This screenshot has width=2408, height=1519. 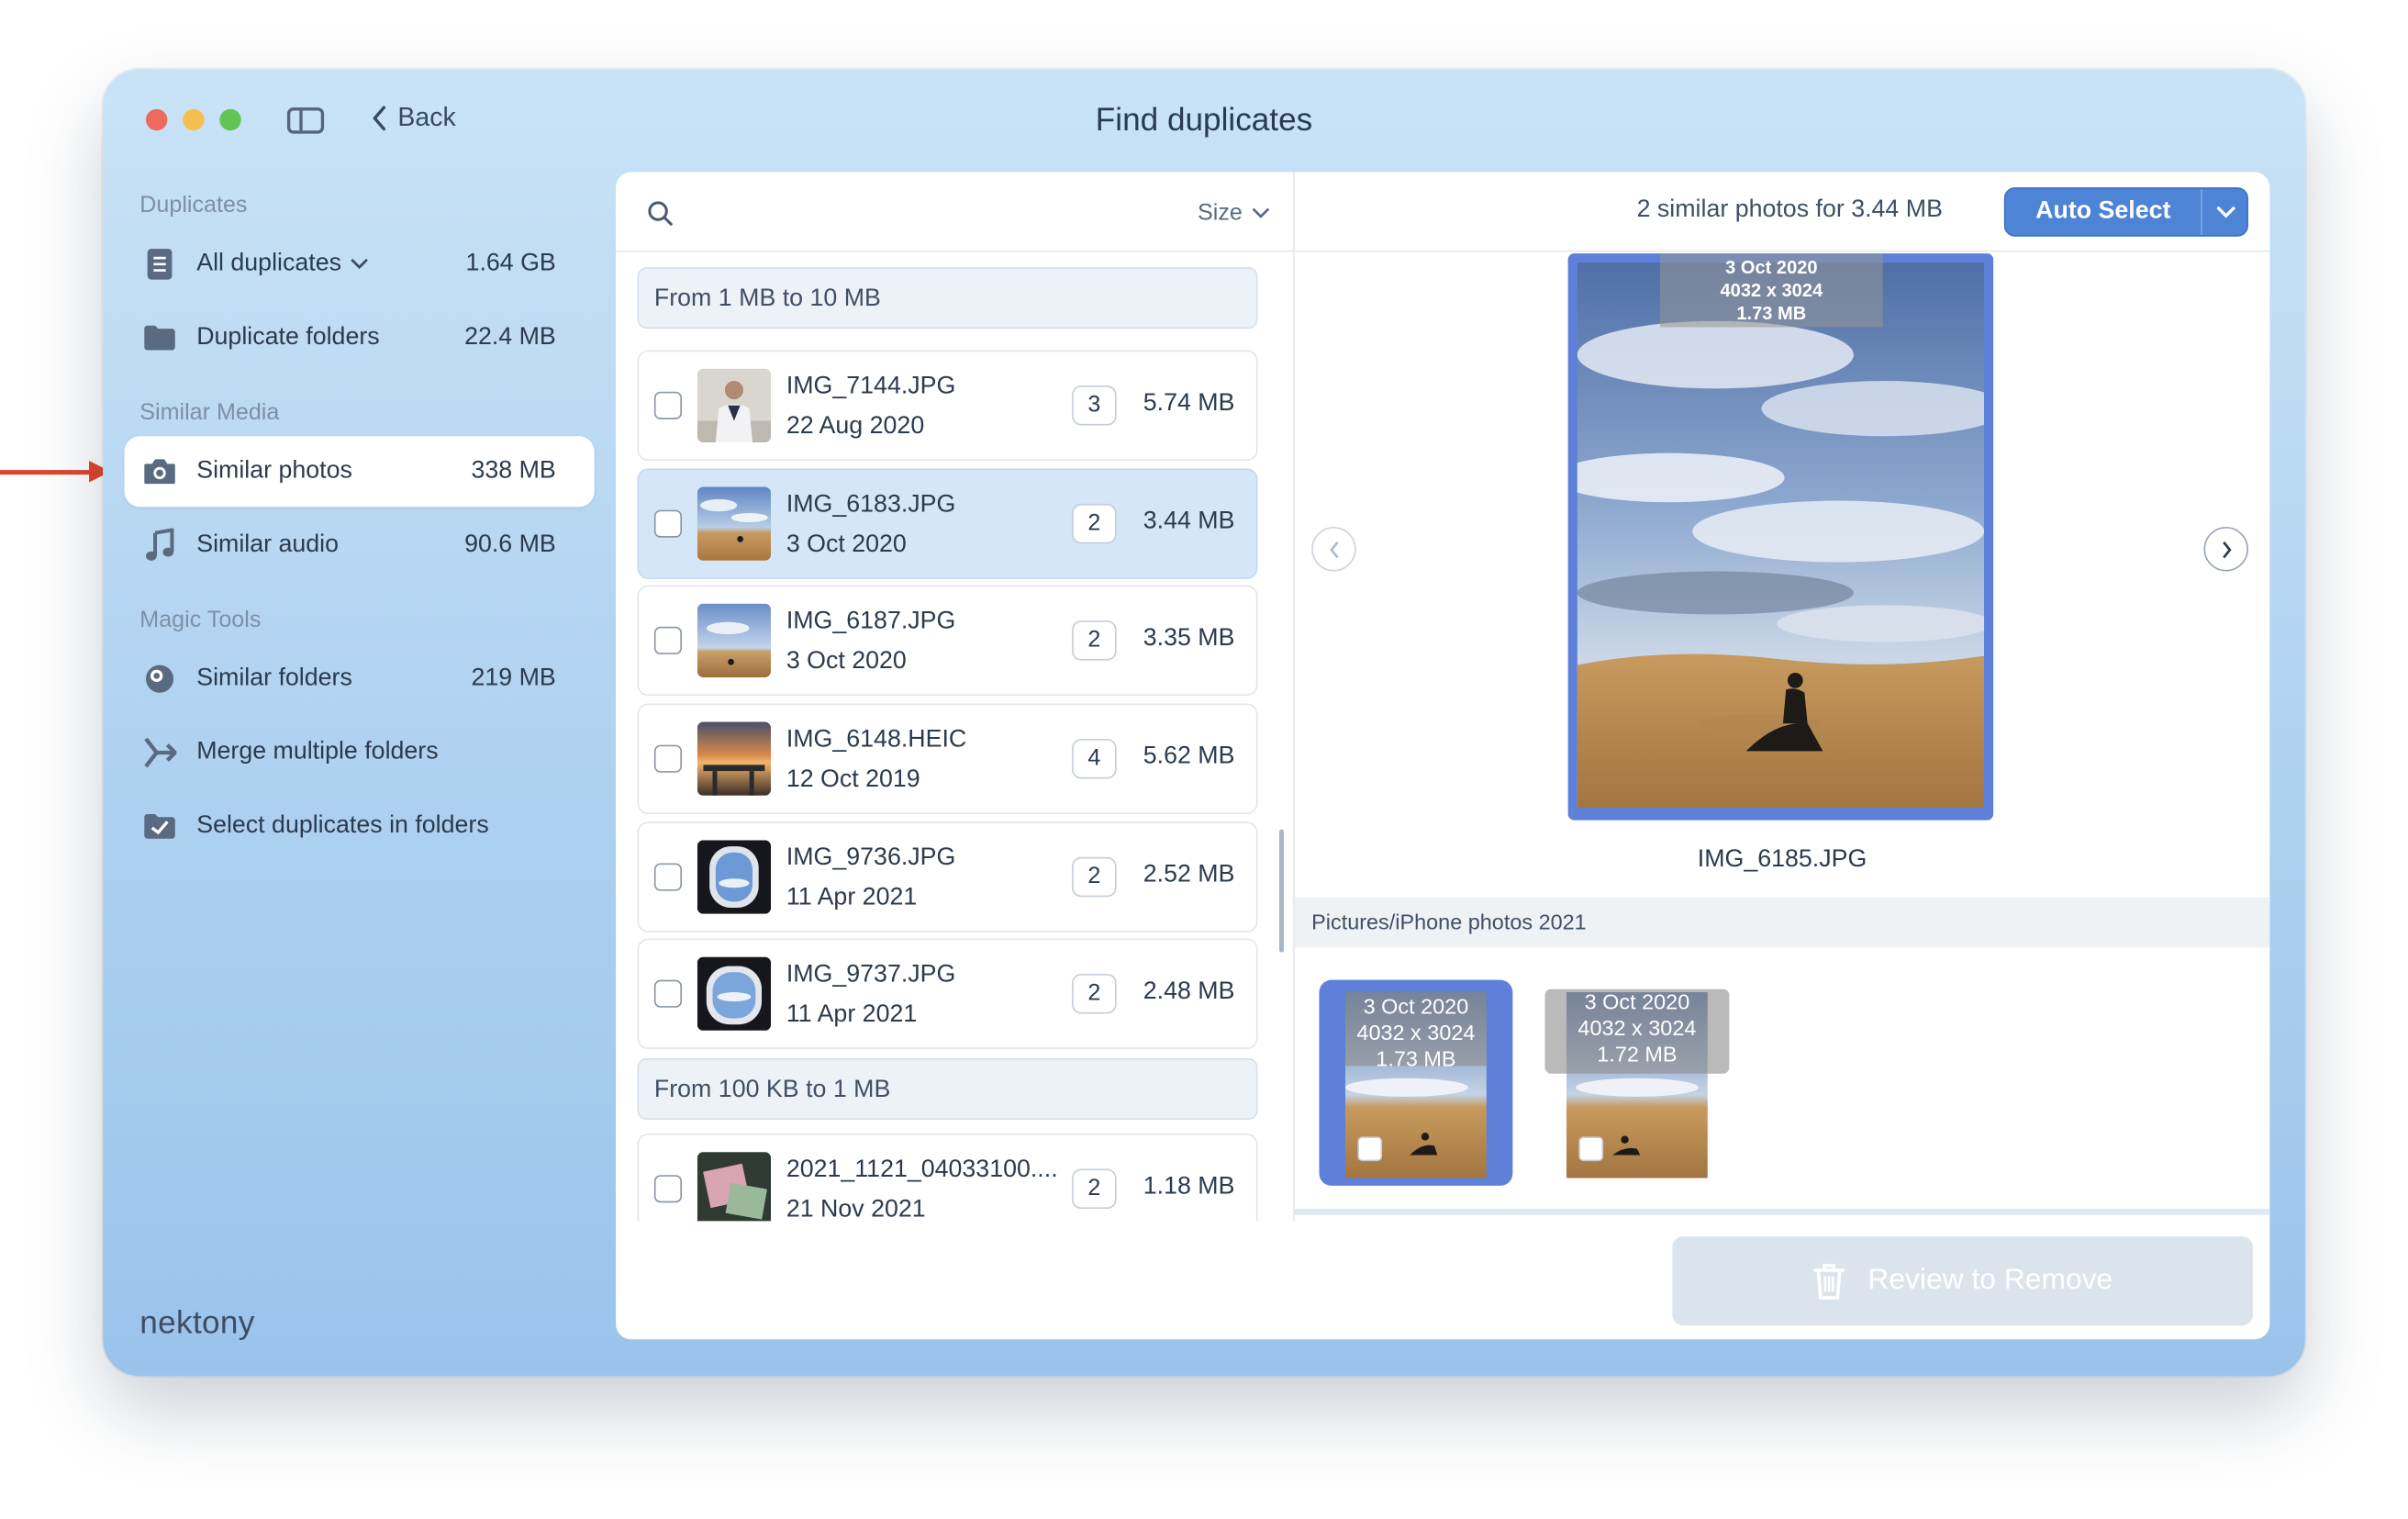 I want to click on next-photo-button, so click(x=2226, y=549).